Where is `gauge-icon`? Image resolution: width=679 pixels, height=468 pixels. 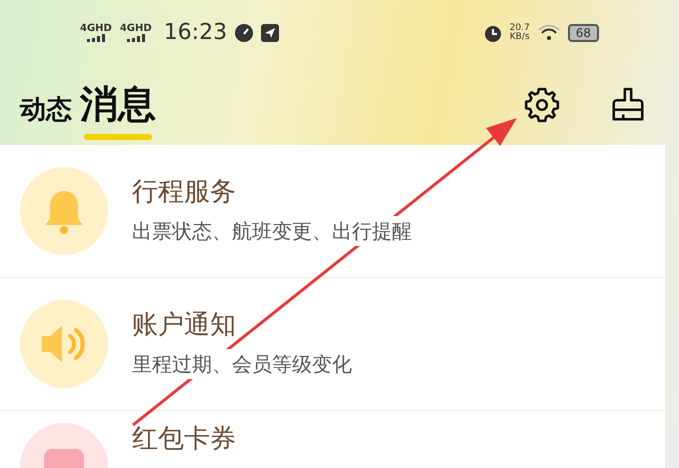 gauge-icon is located at coordinates (244, 33).